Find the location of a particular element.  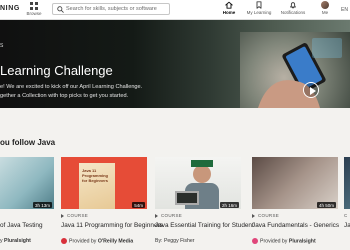

course-provider: Provided by Pluralsight is located at coordinates (284, 241).